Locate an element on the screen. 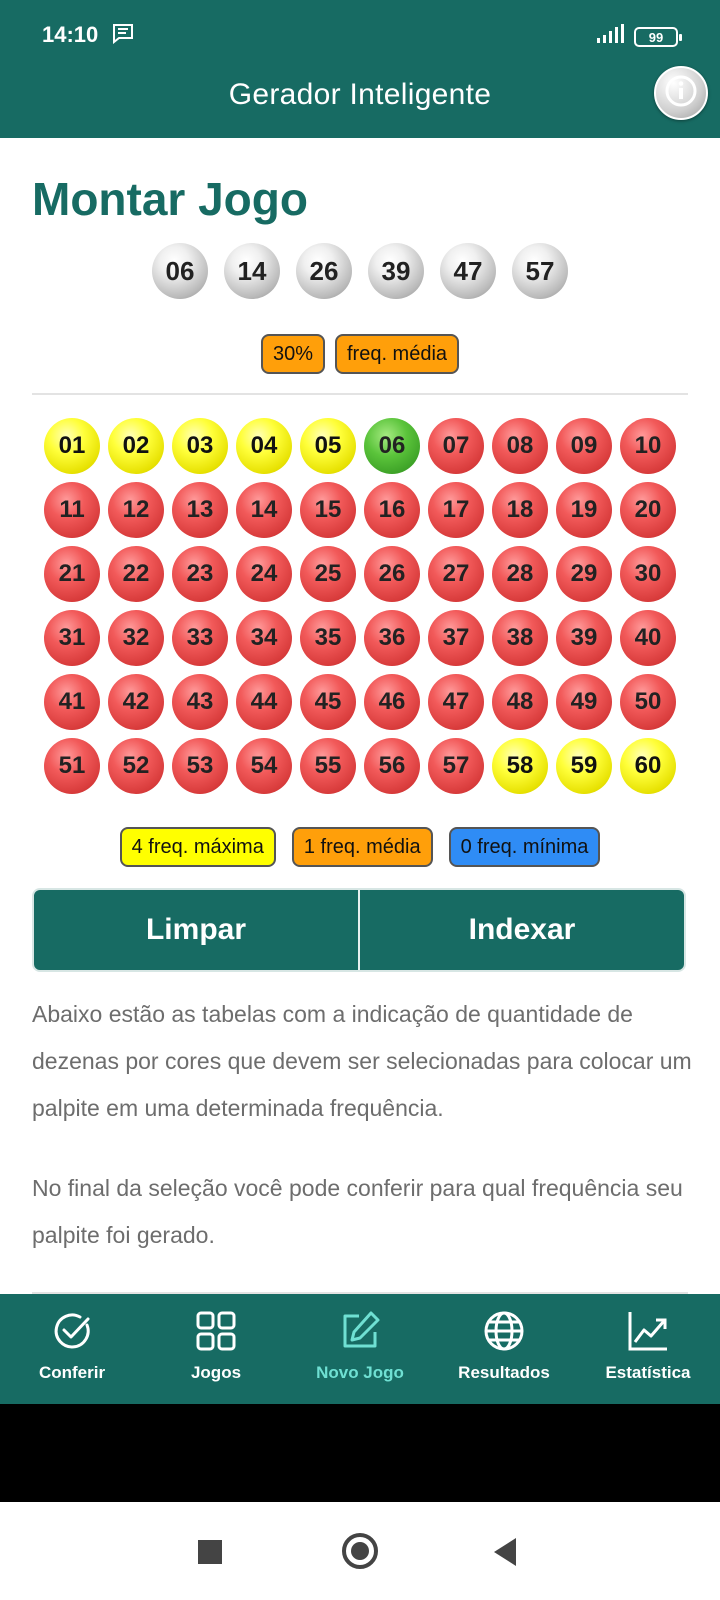  nav-conferir: Conferir is located at coordinates (72, 1349).